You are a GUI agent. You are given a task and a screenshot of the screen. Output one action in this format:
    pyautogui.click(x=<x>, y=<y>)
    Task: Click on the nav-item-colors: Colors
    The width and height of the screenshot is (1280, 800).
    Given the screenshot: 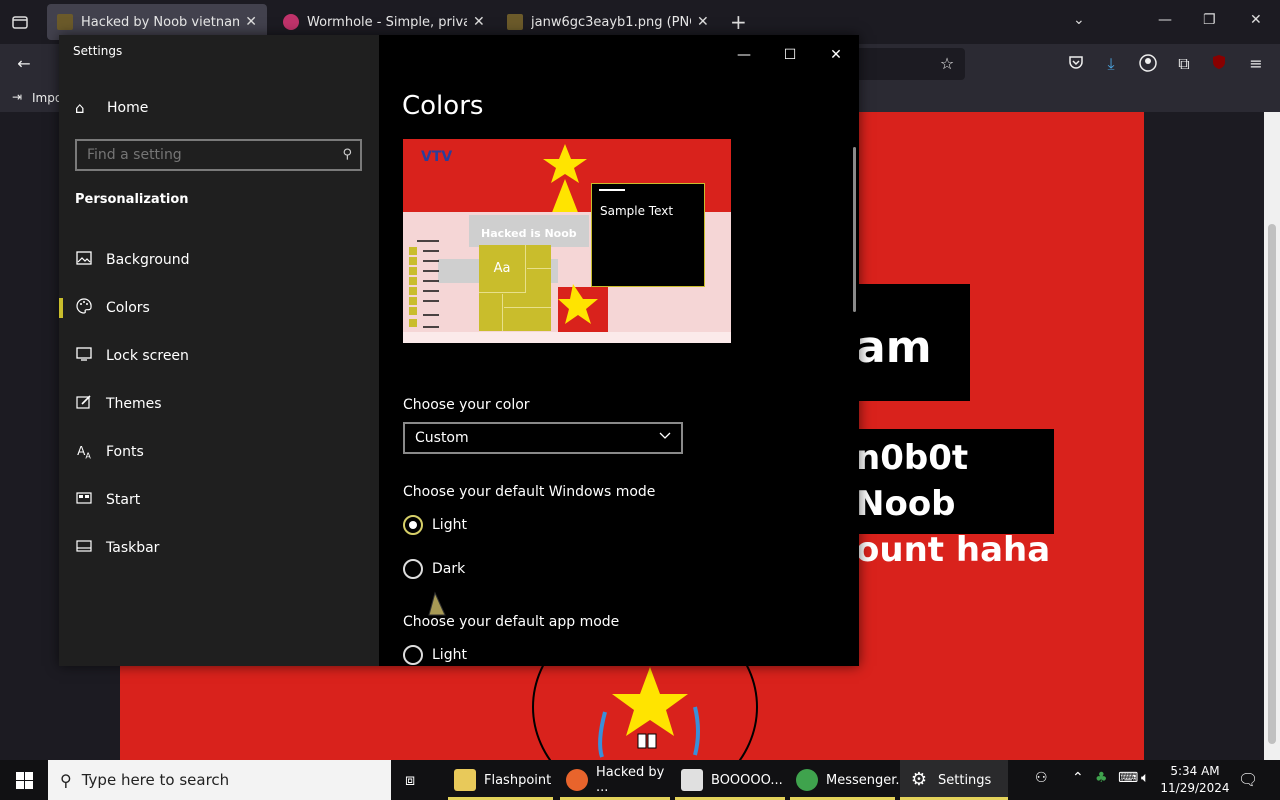 What is the action you would take?
    pyautogui.click(x=219, y=308)
    